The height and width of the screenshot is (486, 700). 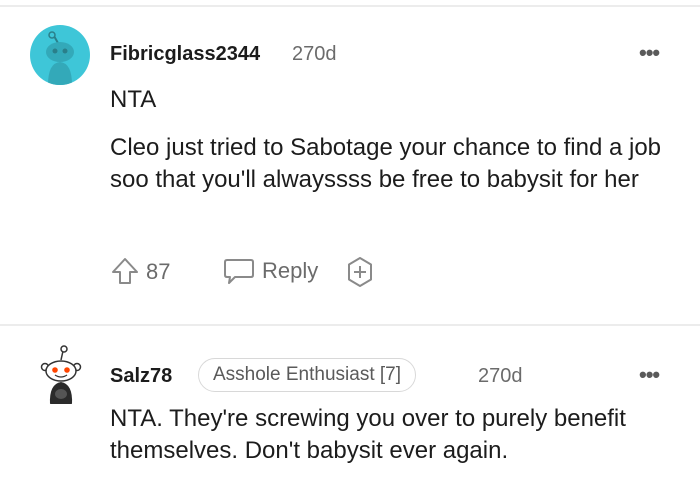 I want to click on comment-username: Salz78, so click(x=141, y=376).